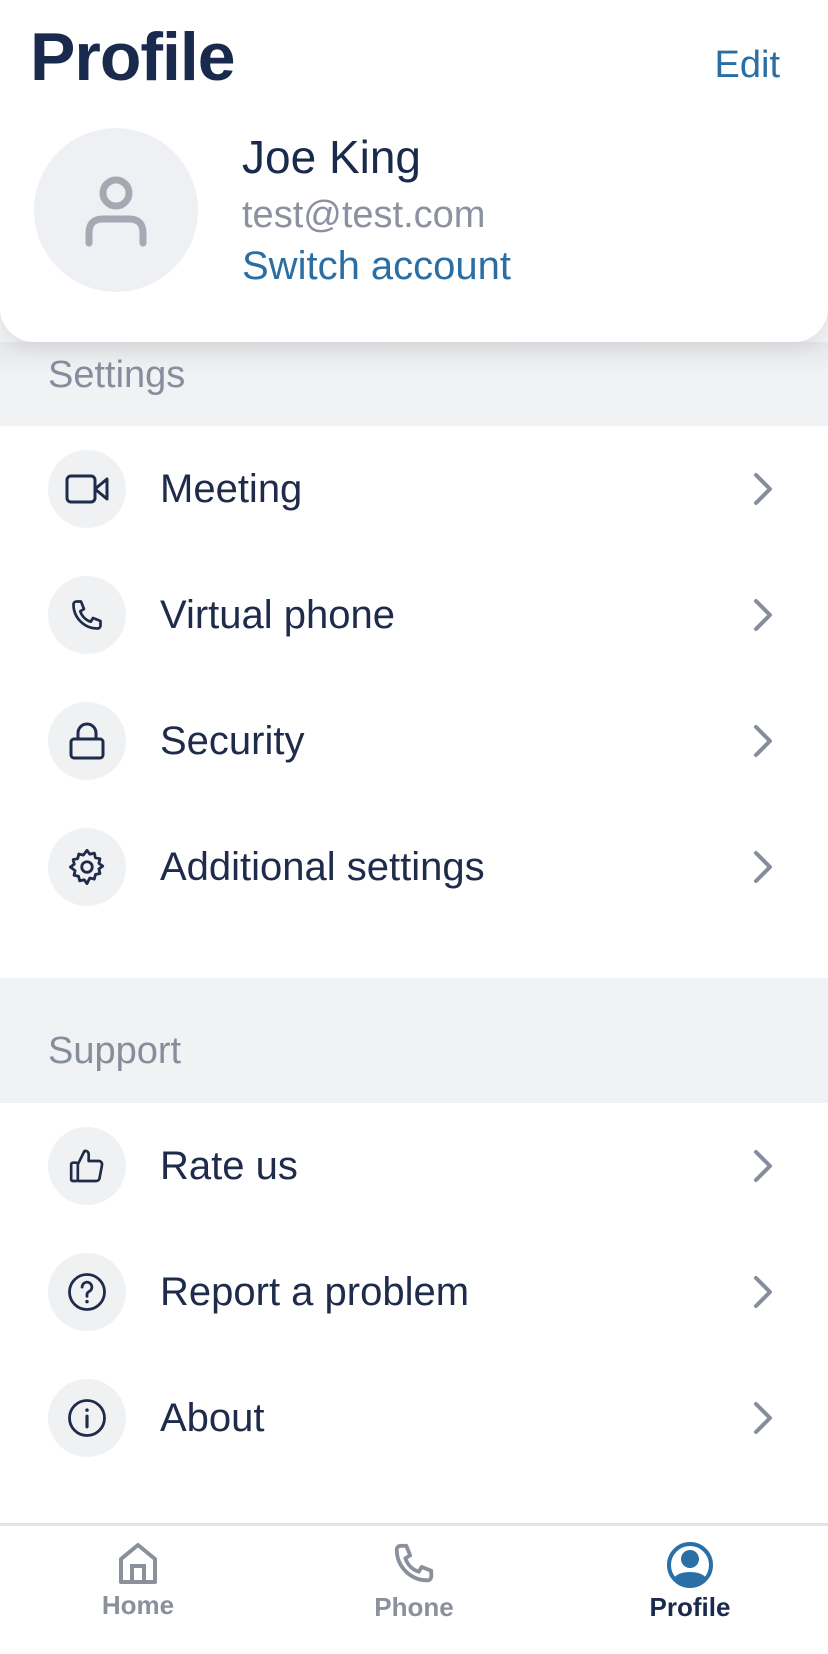 The height and width of the screenshot is (1654, 828). What do you see at coordinates (138, 1605) in the screenshot?
I see `nav-label: Home` at bounding box center [138, 1605].